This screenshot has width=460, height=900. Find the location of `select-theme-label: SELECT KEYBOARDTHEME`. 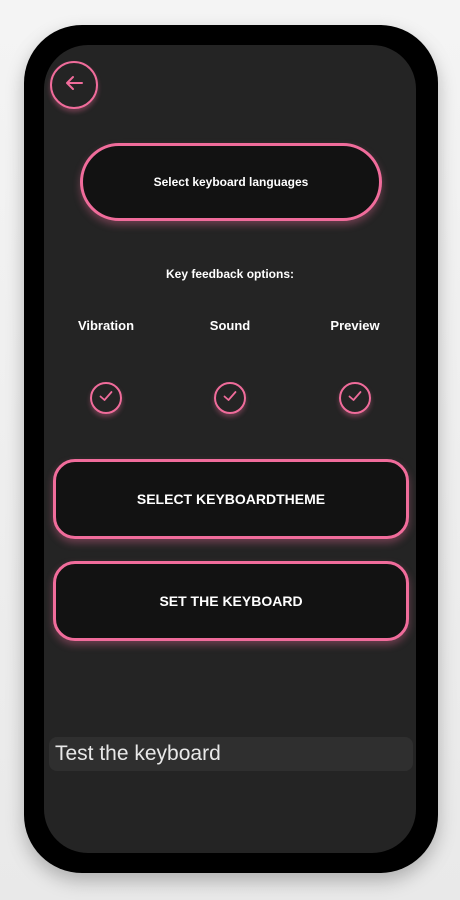

select-theme-label: SELECT KEYBOARDTHEME is located at coordinates (231, 499).